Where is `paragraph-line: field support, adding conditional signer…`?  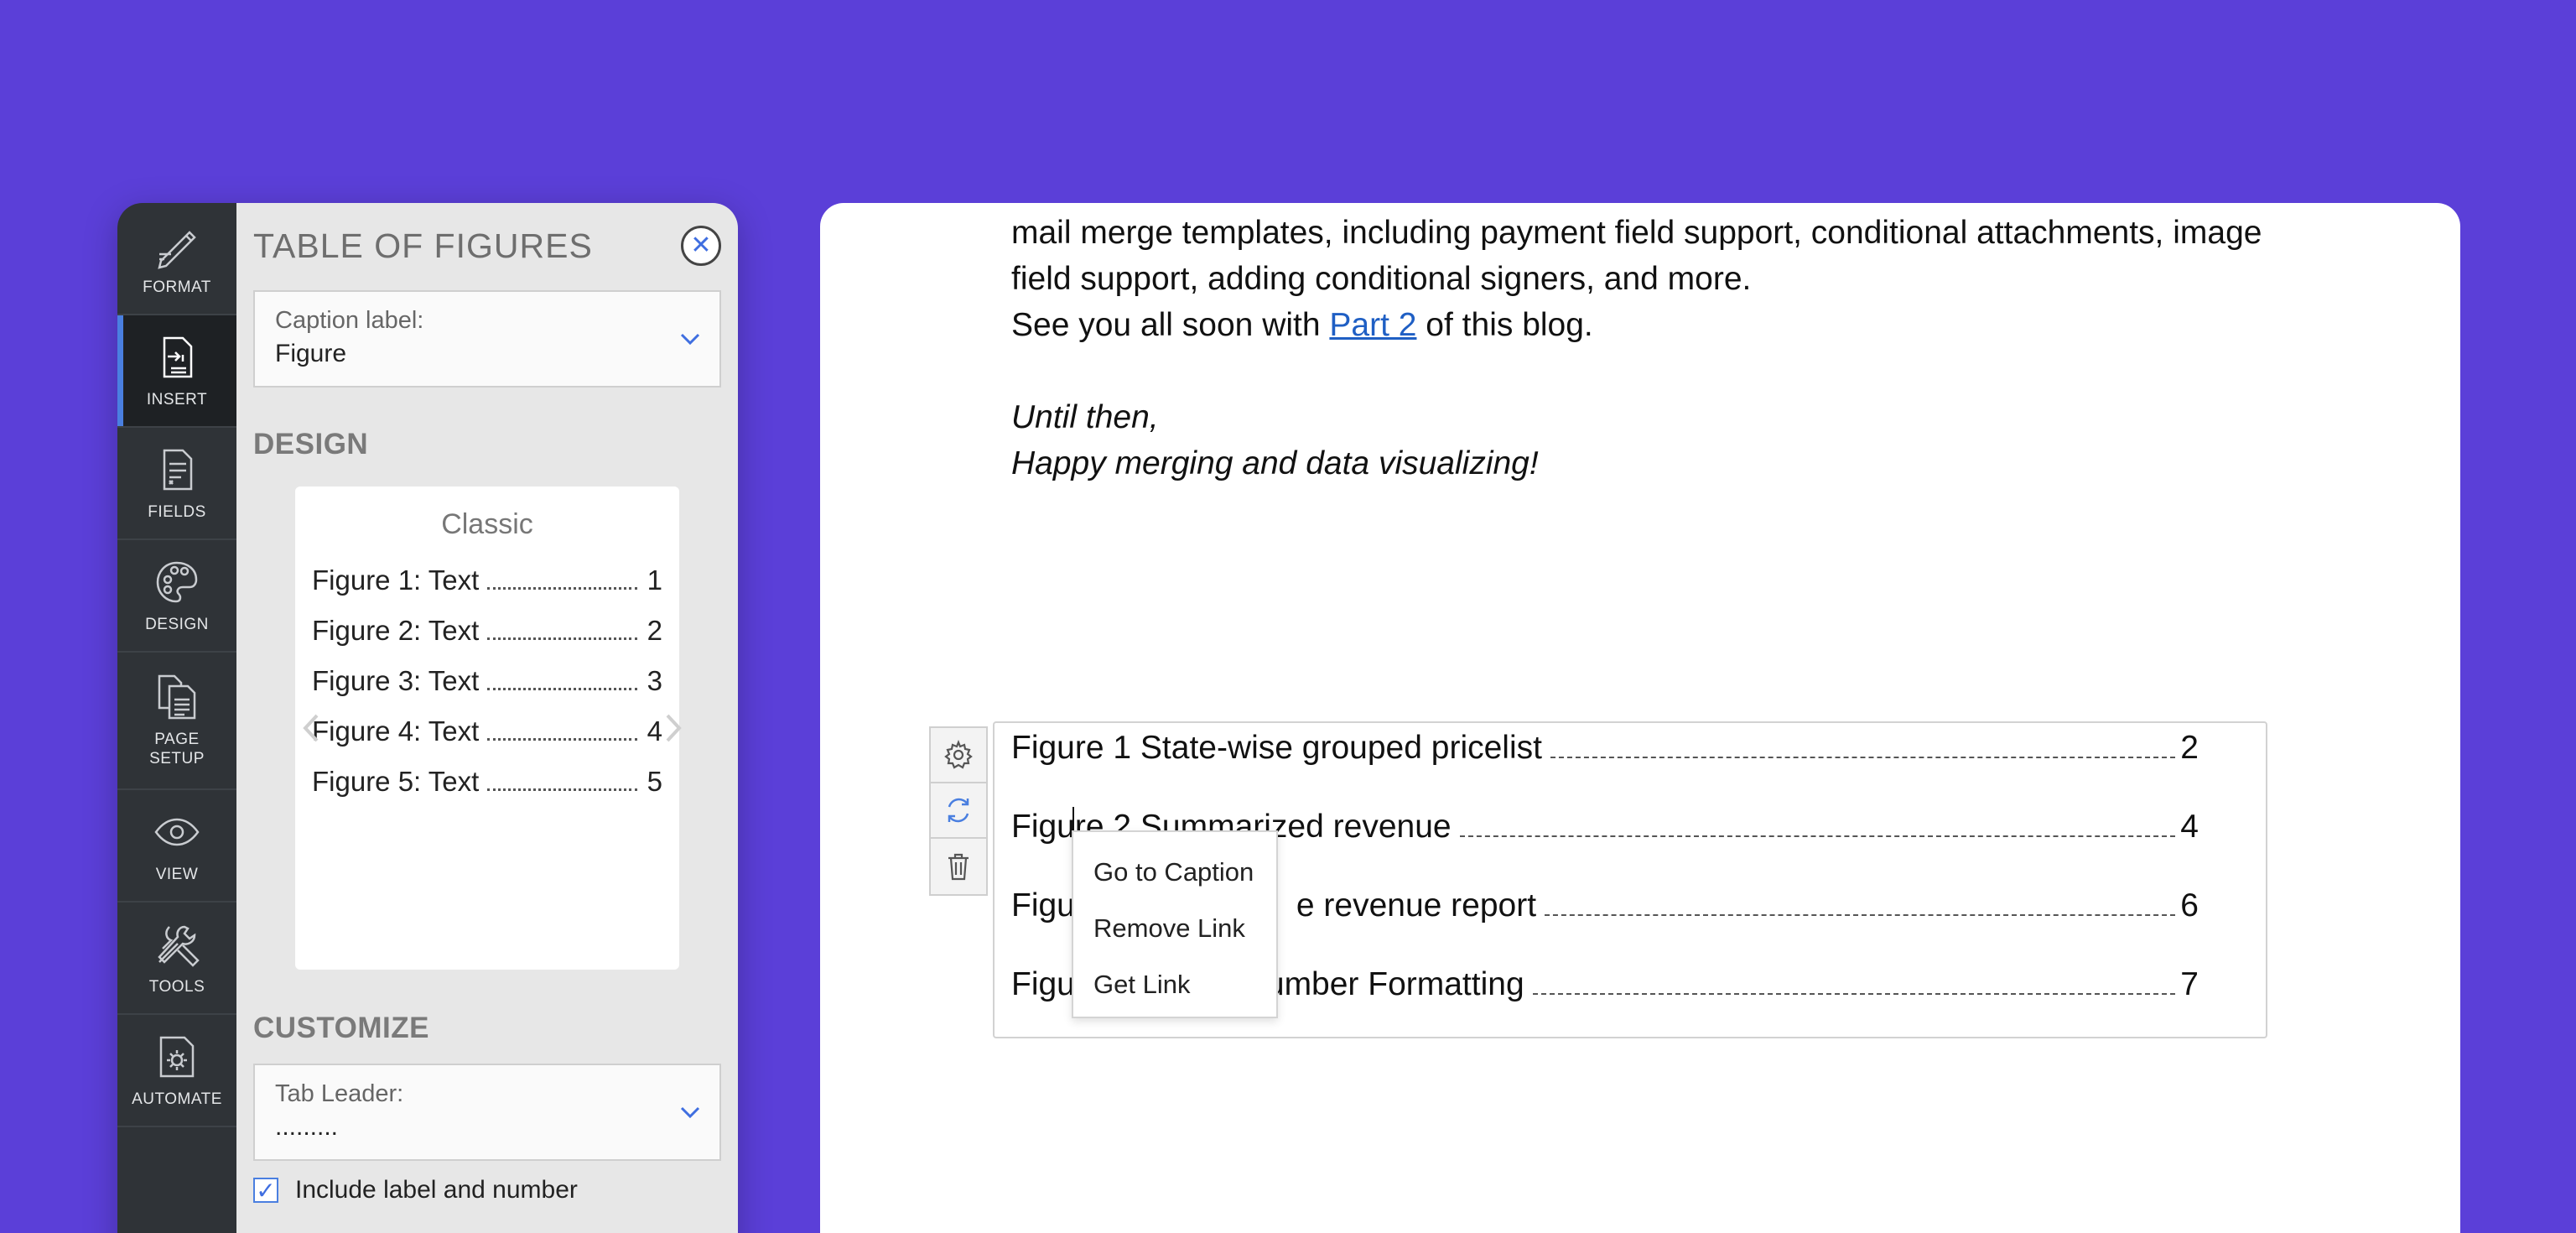
paragraph-line: field support, adding conditional signer… is located at coordinates (1381, 279).